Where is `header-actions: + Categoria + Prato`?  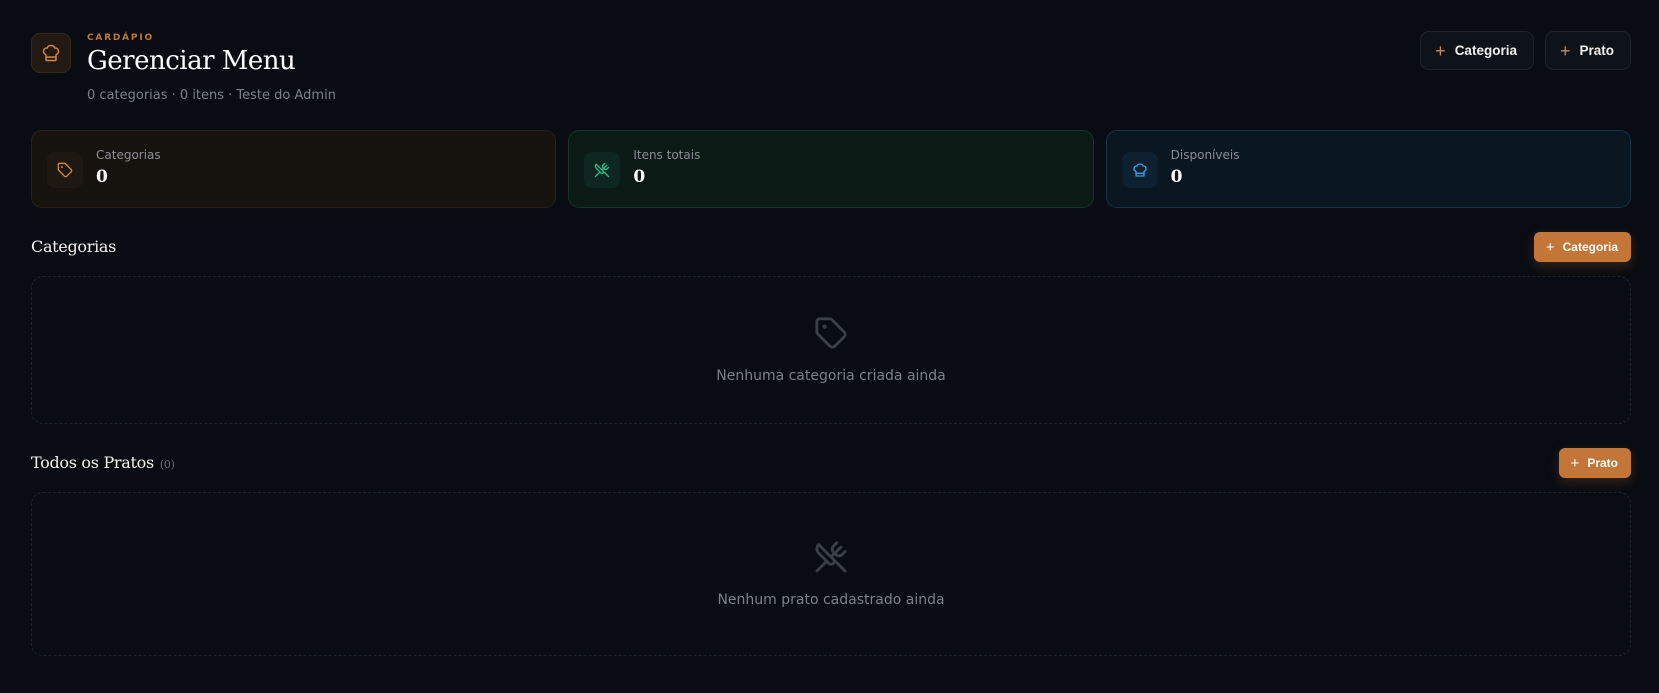
header-actions: + Categoria + Prato is located at coordinates (1525, 50).